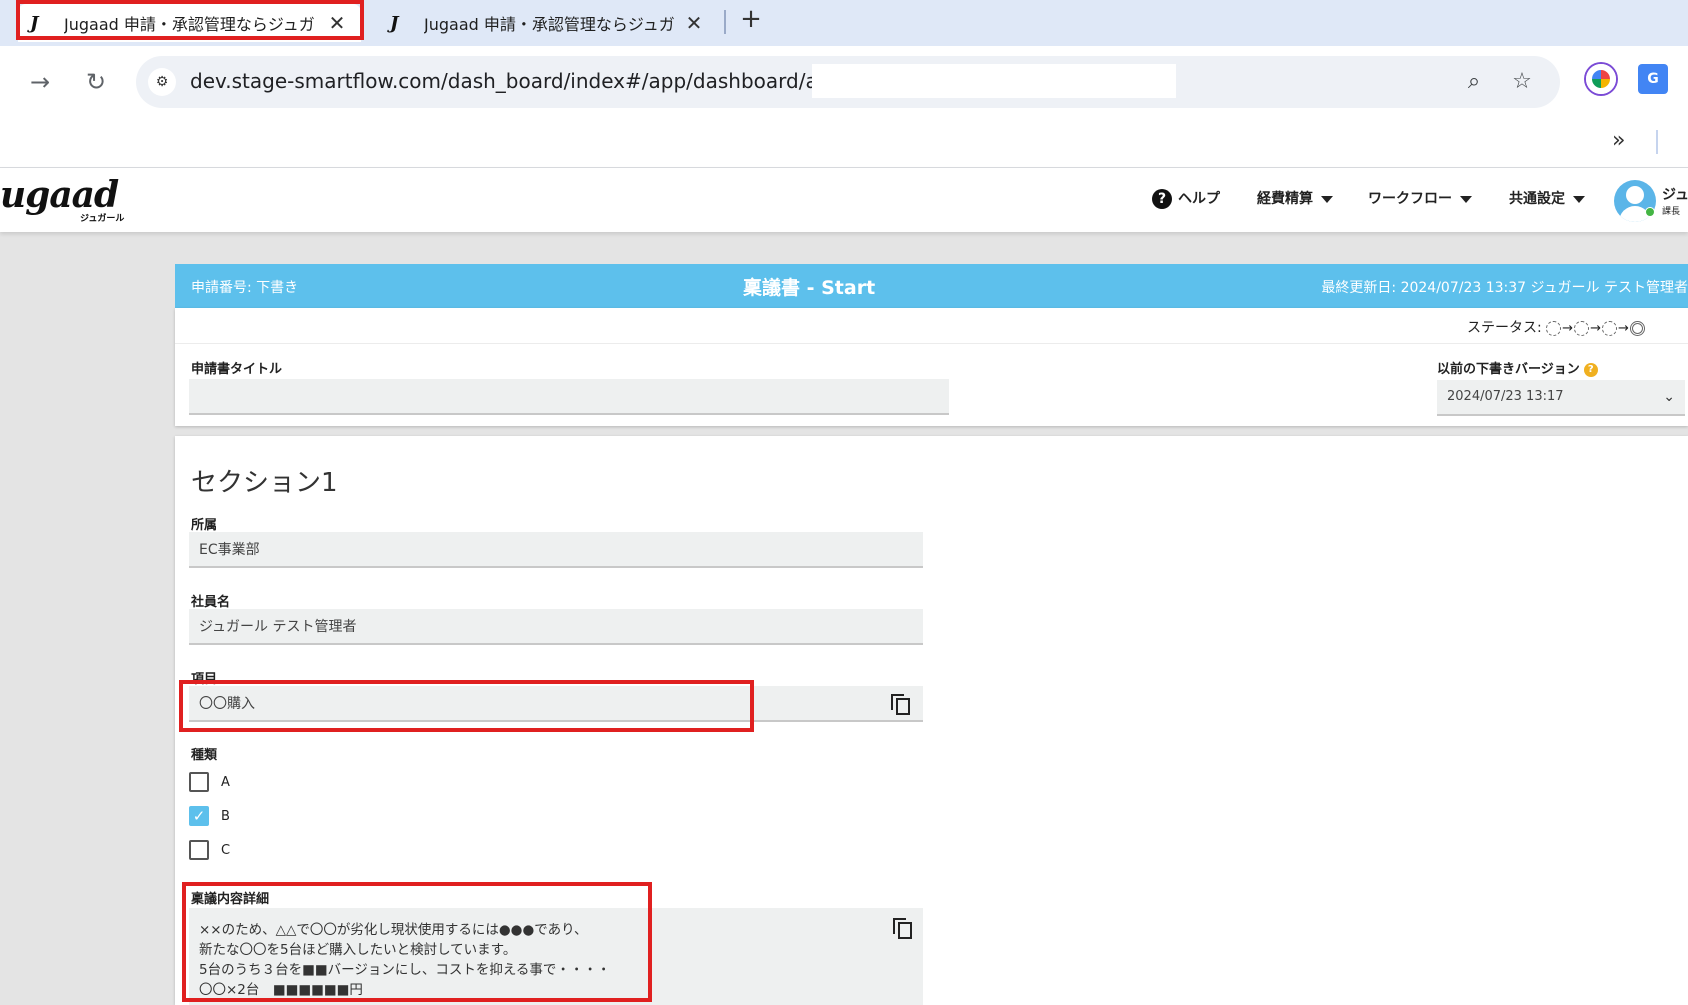  I want to click on new-tab-button: +, so click(751, 19).